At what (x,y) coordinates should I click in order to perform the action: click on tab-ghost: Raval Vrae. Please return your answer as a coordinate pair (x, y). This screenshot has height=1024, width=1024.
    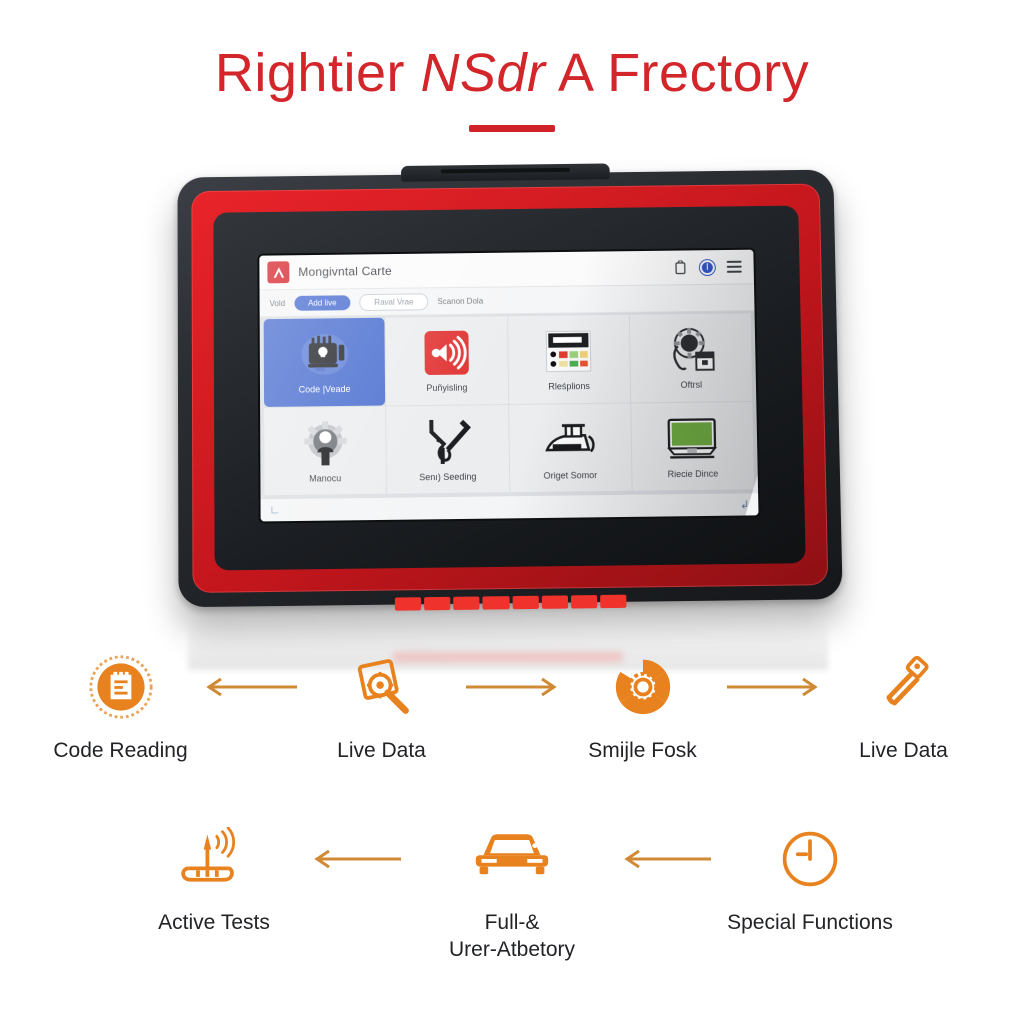
    Looking at the image, I should click on (394, 301).